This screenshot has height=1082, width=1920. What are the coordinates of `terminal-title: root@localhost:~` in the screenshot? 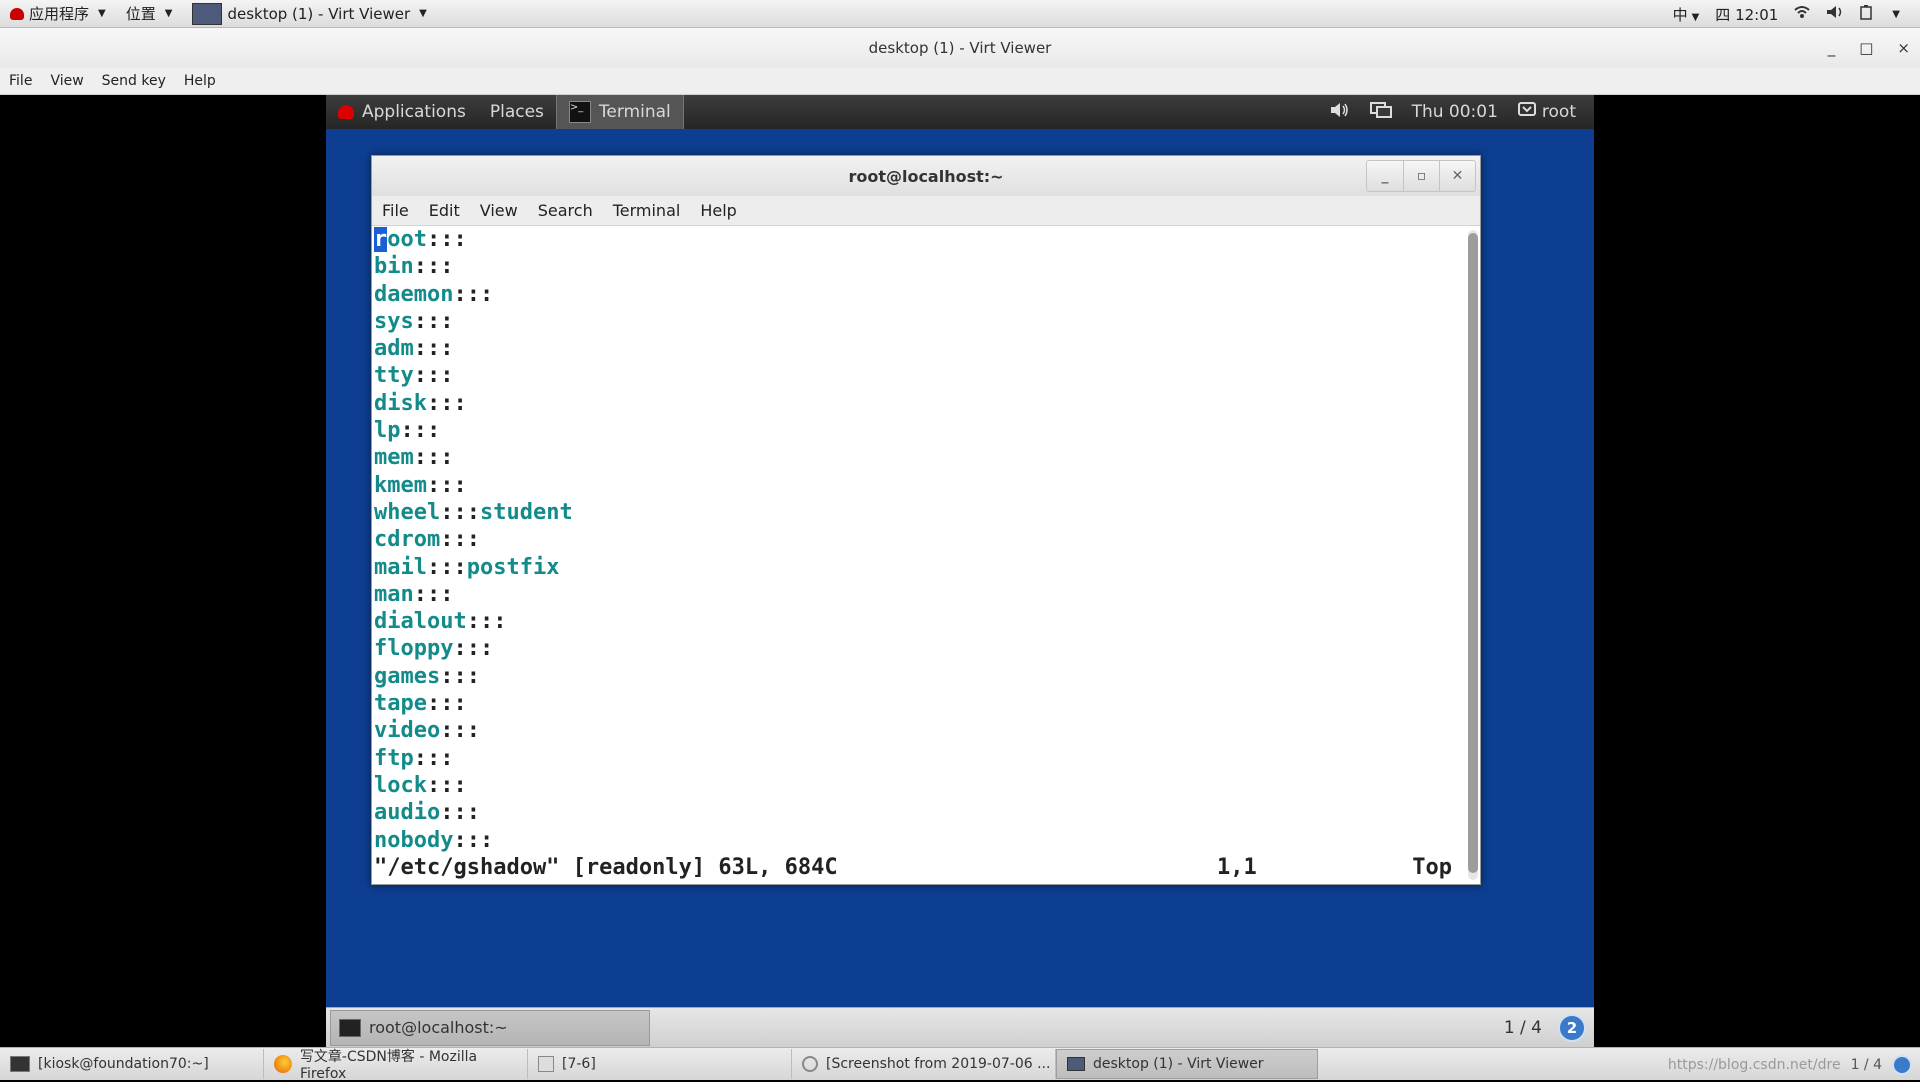 It's located at (926, 176).